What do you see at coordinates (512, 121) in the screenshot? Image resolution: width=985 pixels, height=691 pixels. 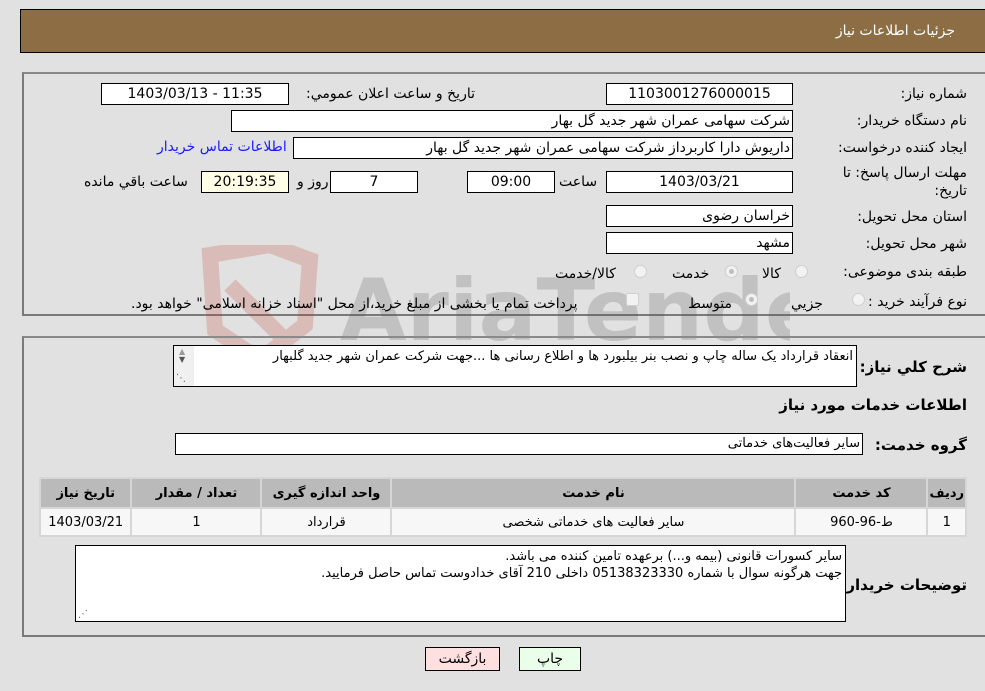 I see `buyer-org-field: شركت سهامی عمران شهر جدید گل بهار` at bounding box center [512, 121].